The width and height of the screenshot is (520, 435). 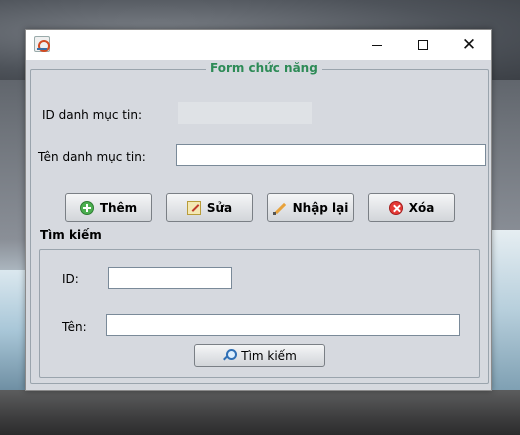 What do you see at coordinates (320, 207) in the screenshot?
I see `reset-button-label: Nhập lại` at bounding box center [320, 207].